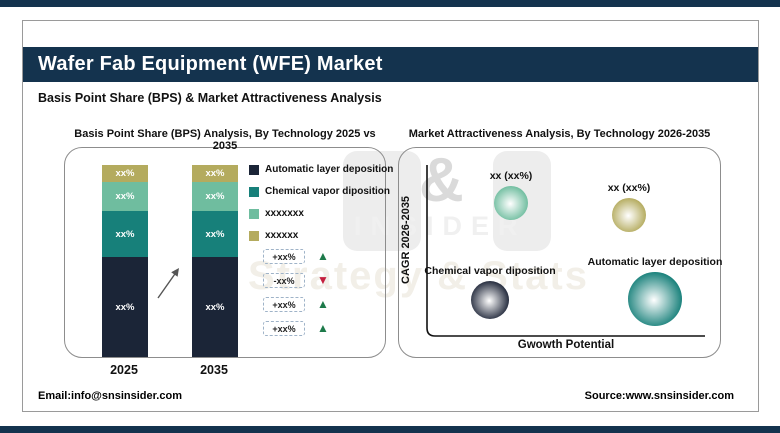  What do you see at coordinates (390, 64) in the screenshot?
I see `title-bar: Wafer Fab Equipment (WFE) Market` at bounding box center [390, 64].